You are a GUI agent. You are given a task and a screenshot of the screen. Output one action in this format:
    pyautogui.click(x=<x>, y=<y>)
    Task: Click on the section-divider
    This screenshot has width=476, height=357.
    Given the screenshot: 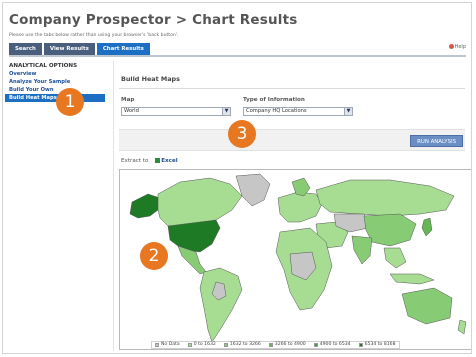 What is the action you would take?
    pyautogui.click(x=292, y=88)
    